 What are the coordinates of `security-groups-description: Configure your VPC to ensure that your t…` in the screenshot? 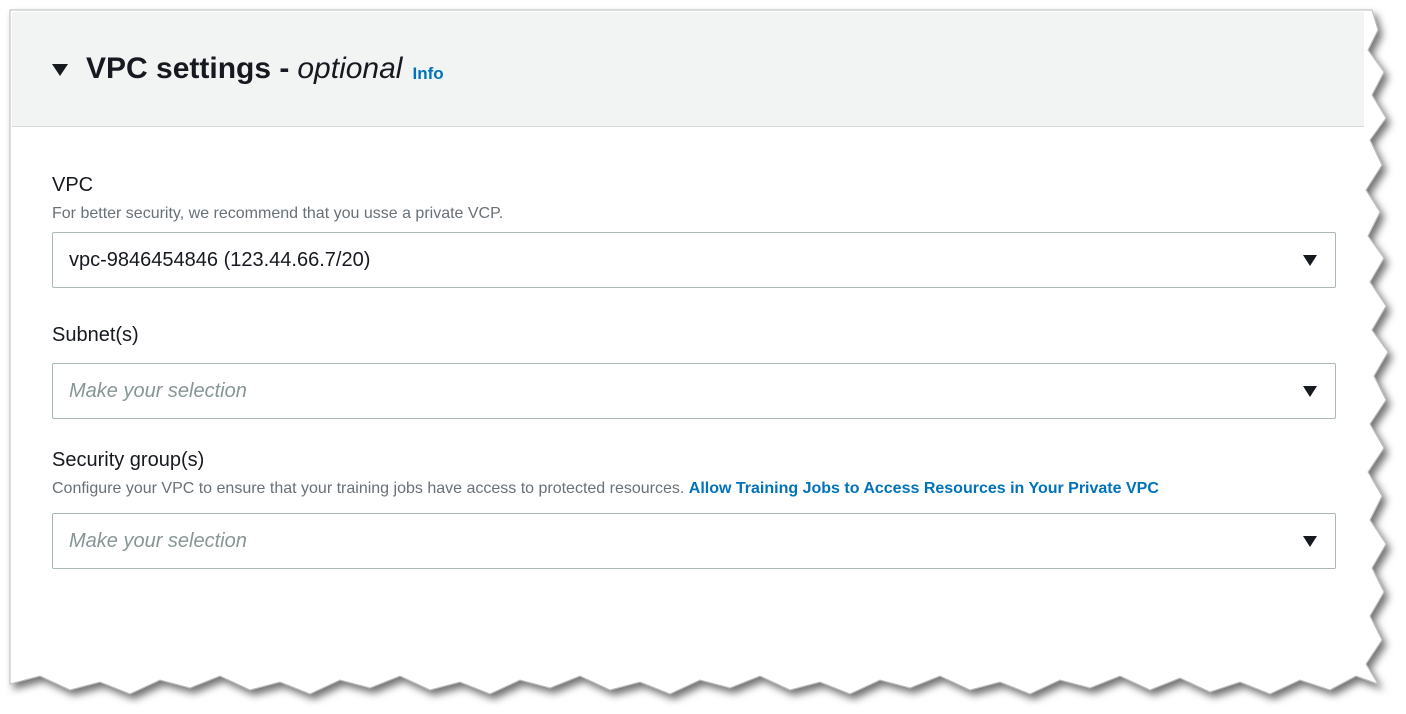 It's located at (672, 488).